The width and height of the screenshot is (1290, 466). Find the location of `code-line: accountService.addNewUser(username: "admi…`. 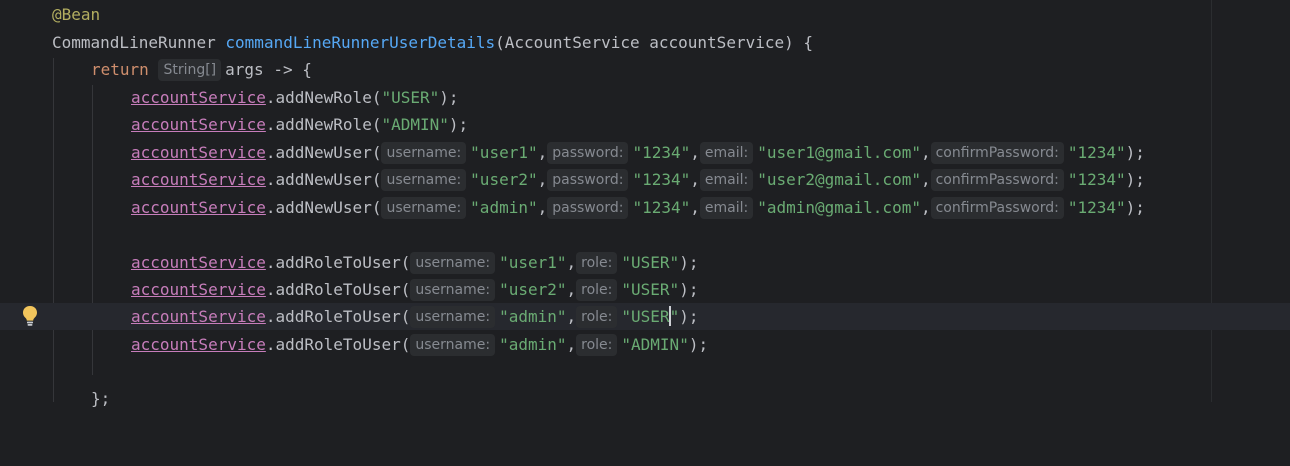

code-line: accountService.addNewUser(username: "admi… is located at coordinates (645, 207).